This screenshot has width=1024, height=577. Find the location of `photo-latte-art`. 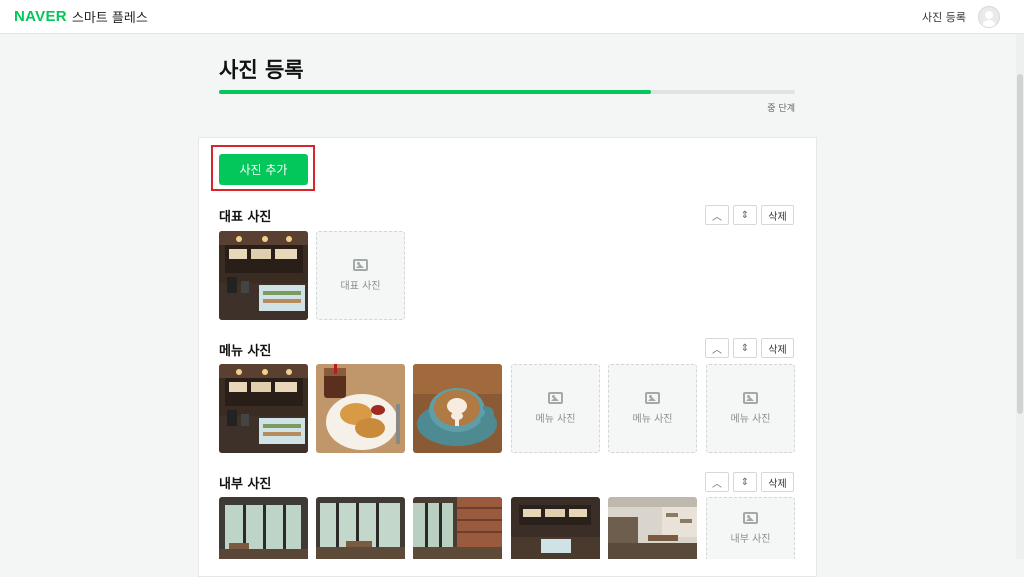

photo-latte-art is located at coordinates (457, 408).